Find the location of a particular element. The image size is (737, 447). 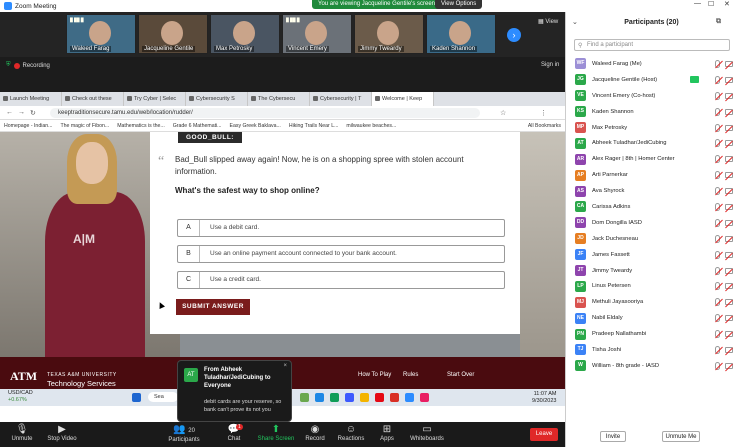

answer-option-a: A Use a debit card. is located at coordinates (341, 228).